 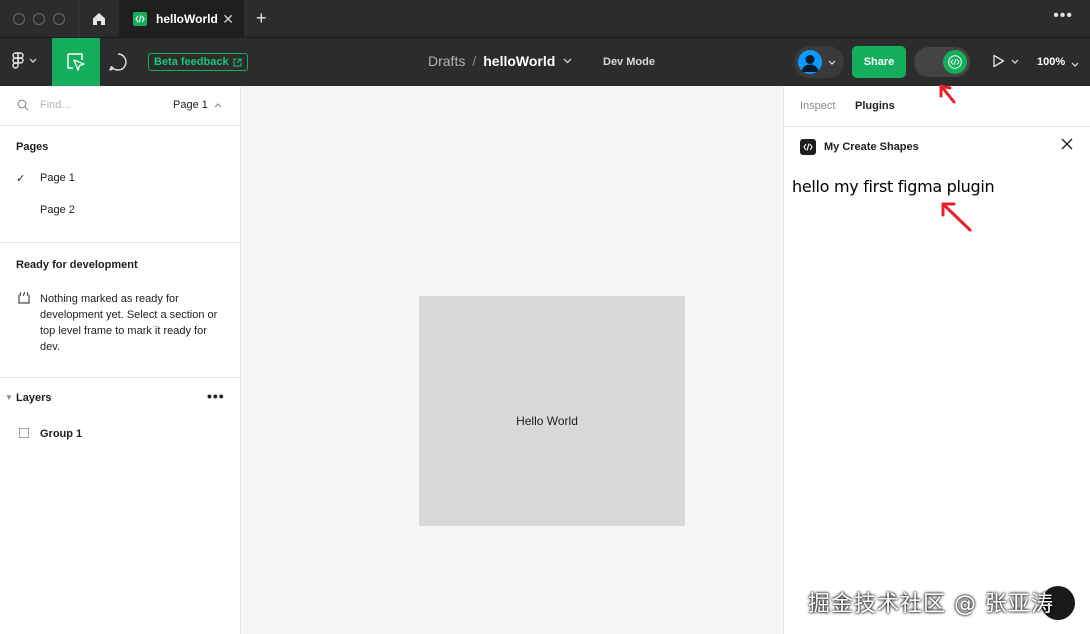 What do you see at coordinates (937, 147) in the screenshot?
I see `plugin-header: My Create Shapes` at bounding box center [937, 147].